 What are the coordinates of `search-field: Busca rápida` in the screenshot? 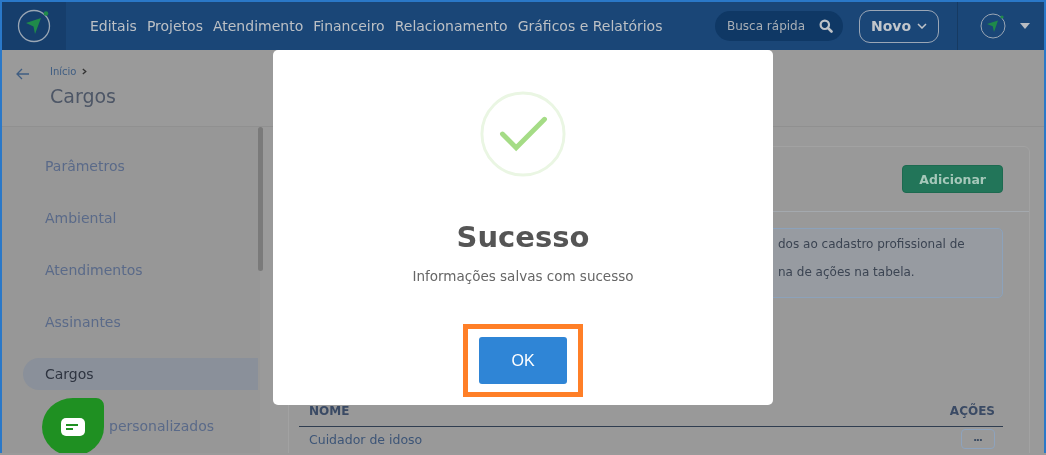 It's located at (779, 26).